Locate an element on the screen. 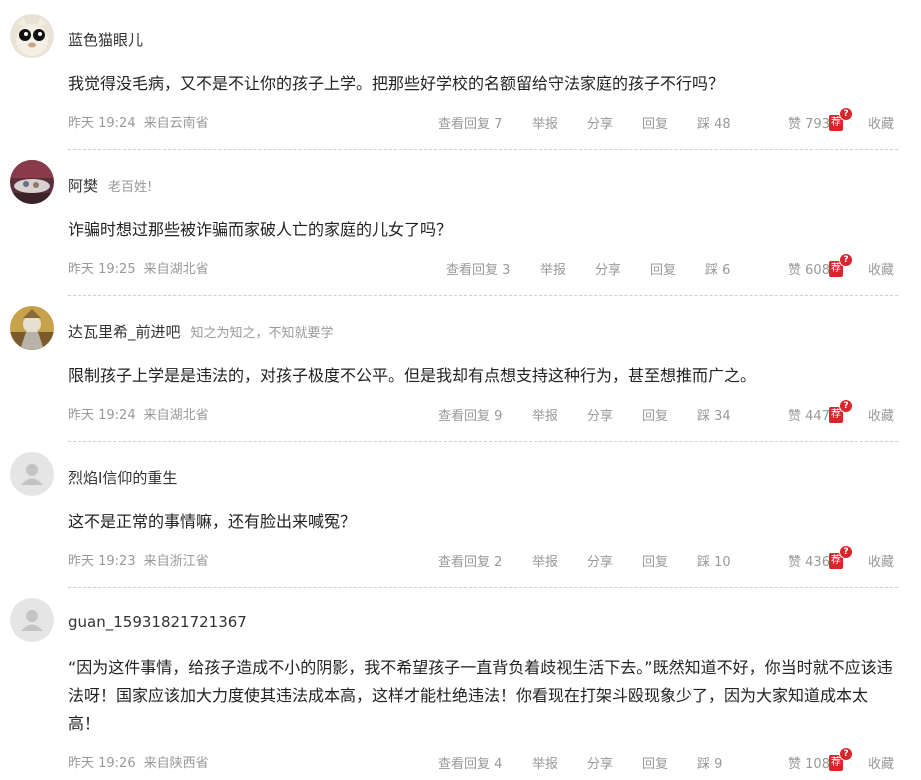  view-replies-button: 查看回复 4 is located at coordinates (470, 762).